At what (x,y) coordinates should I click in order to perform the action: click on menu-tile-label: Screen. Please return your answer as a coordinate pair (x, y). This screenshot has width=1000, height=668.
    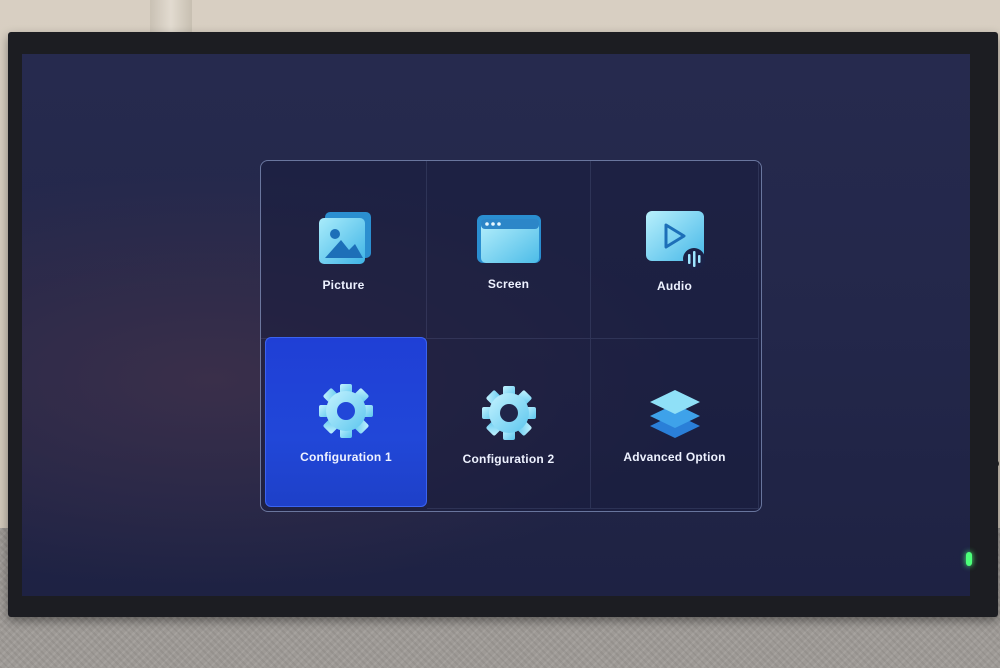
    Looking at the image, I should click on (508, 283).